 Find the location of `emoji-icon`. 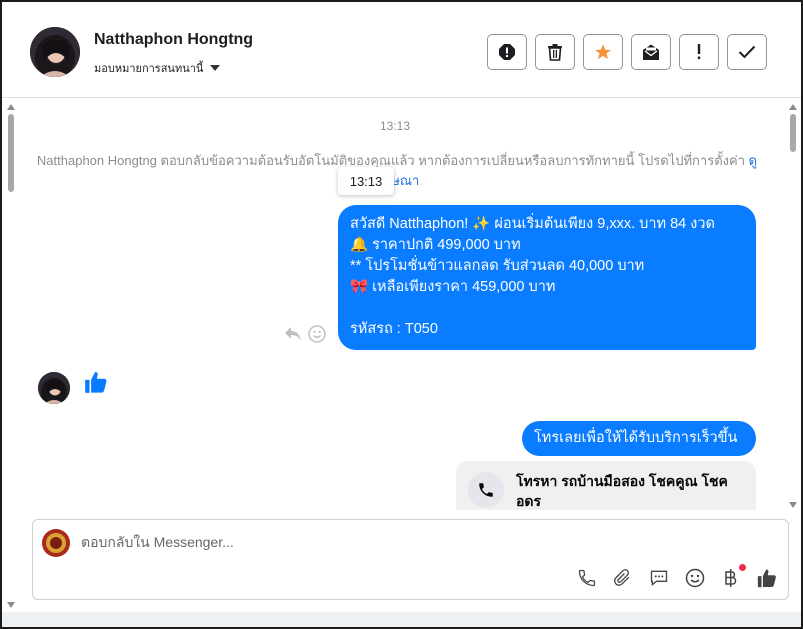

emoji-icon is located at coordinates (695, 578).